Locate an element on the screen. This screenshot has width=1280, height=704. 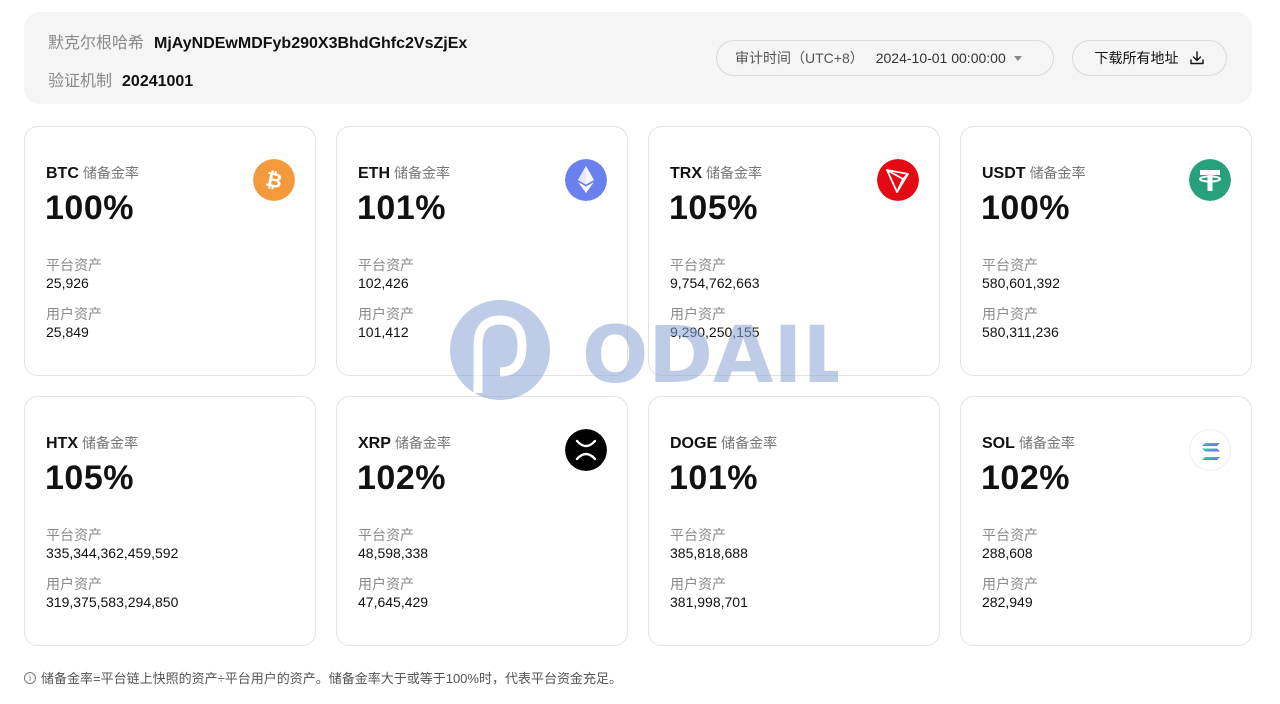
platform-assets-value: 580,601,392 is located at coordinates (1021, 283).